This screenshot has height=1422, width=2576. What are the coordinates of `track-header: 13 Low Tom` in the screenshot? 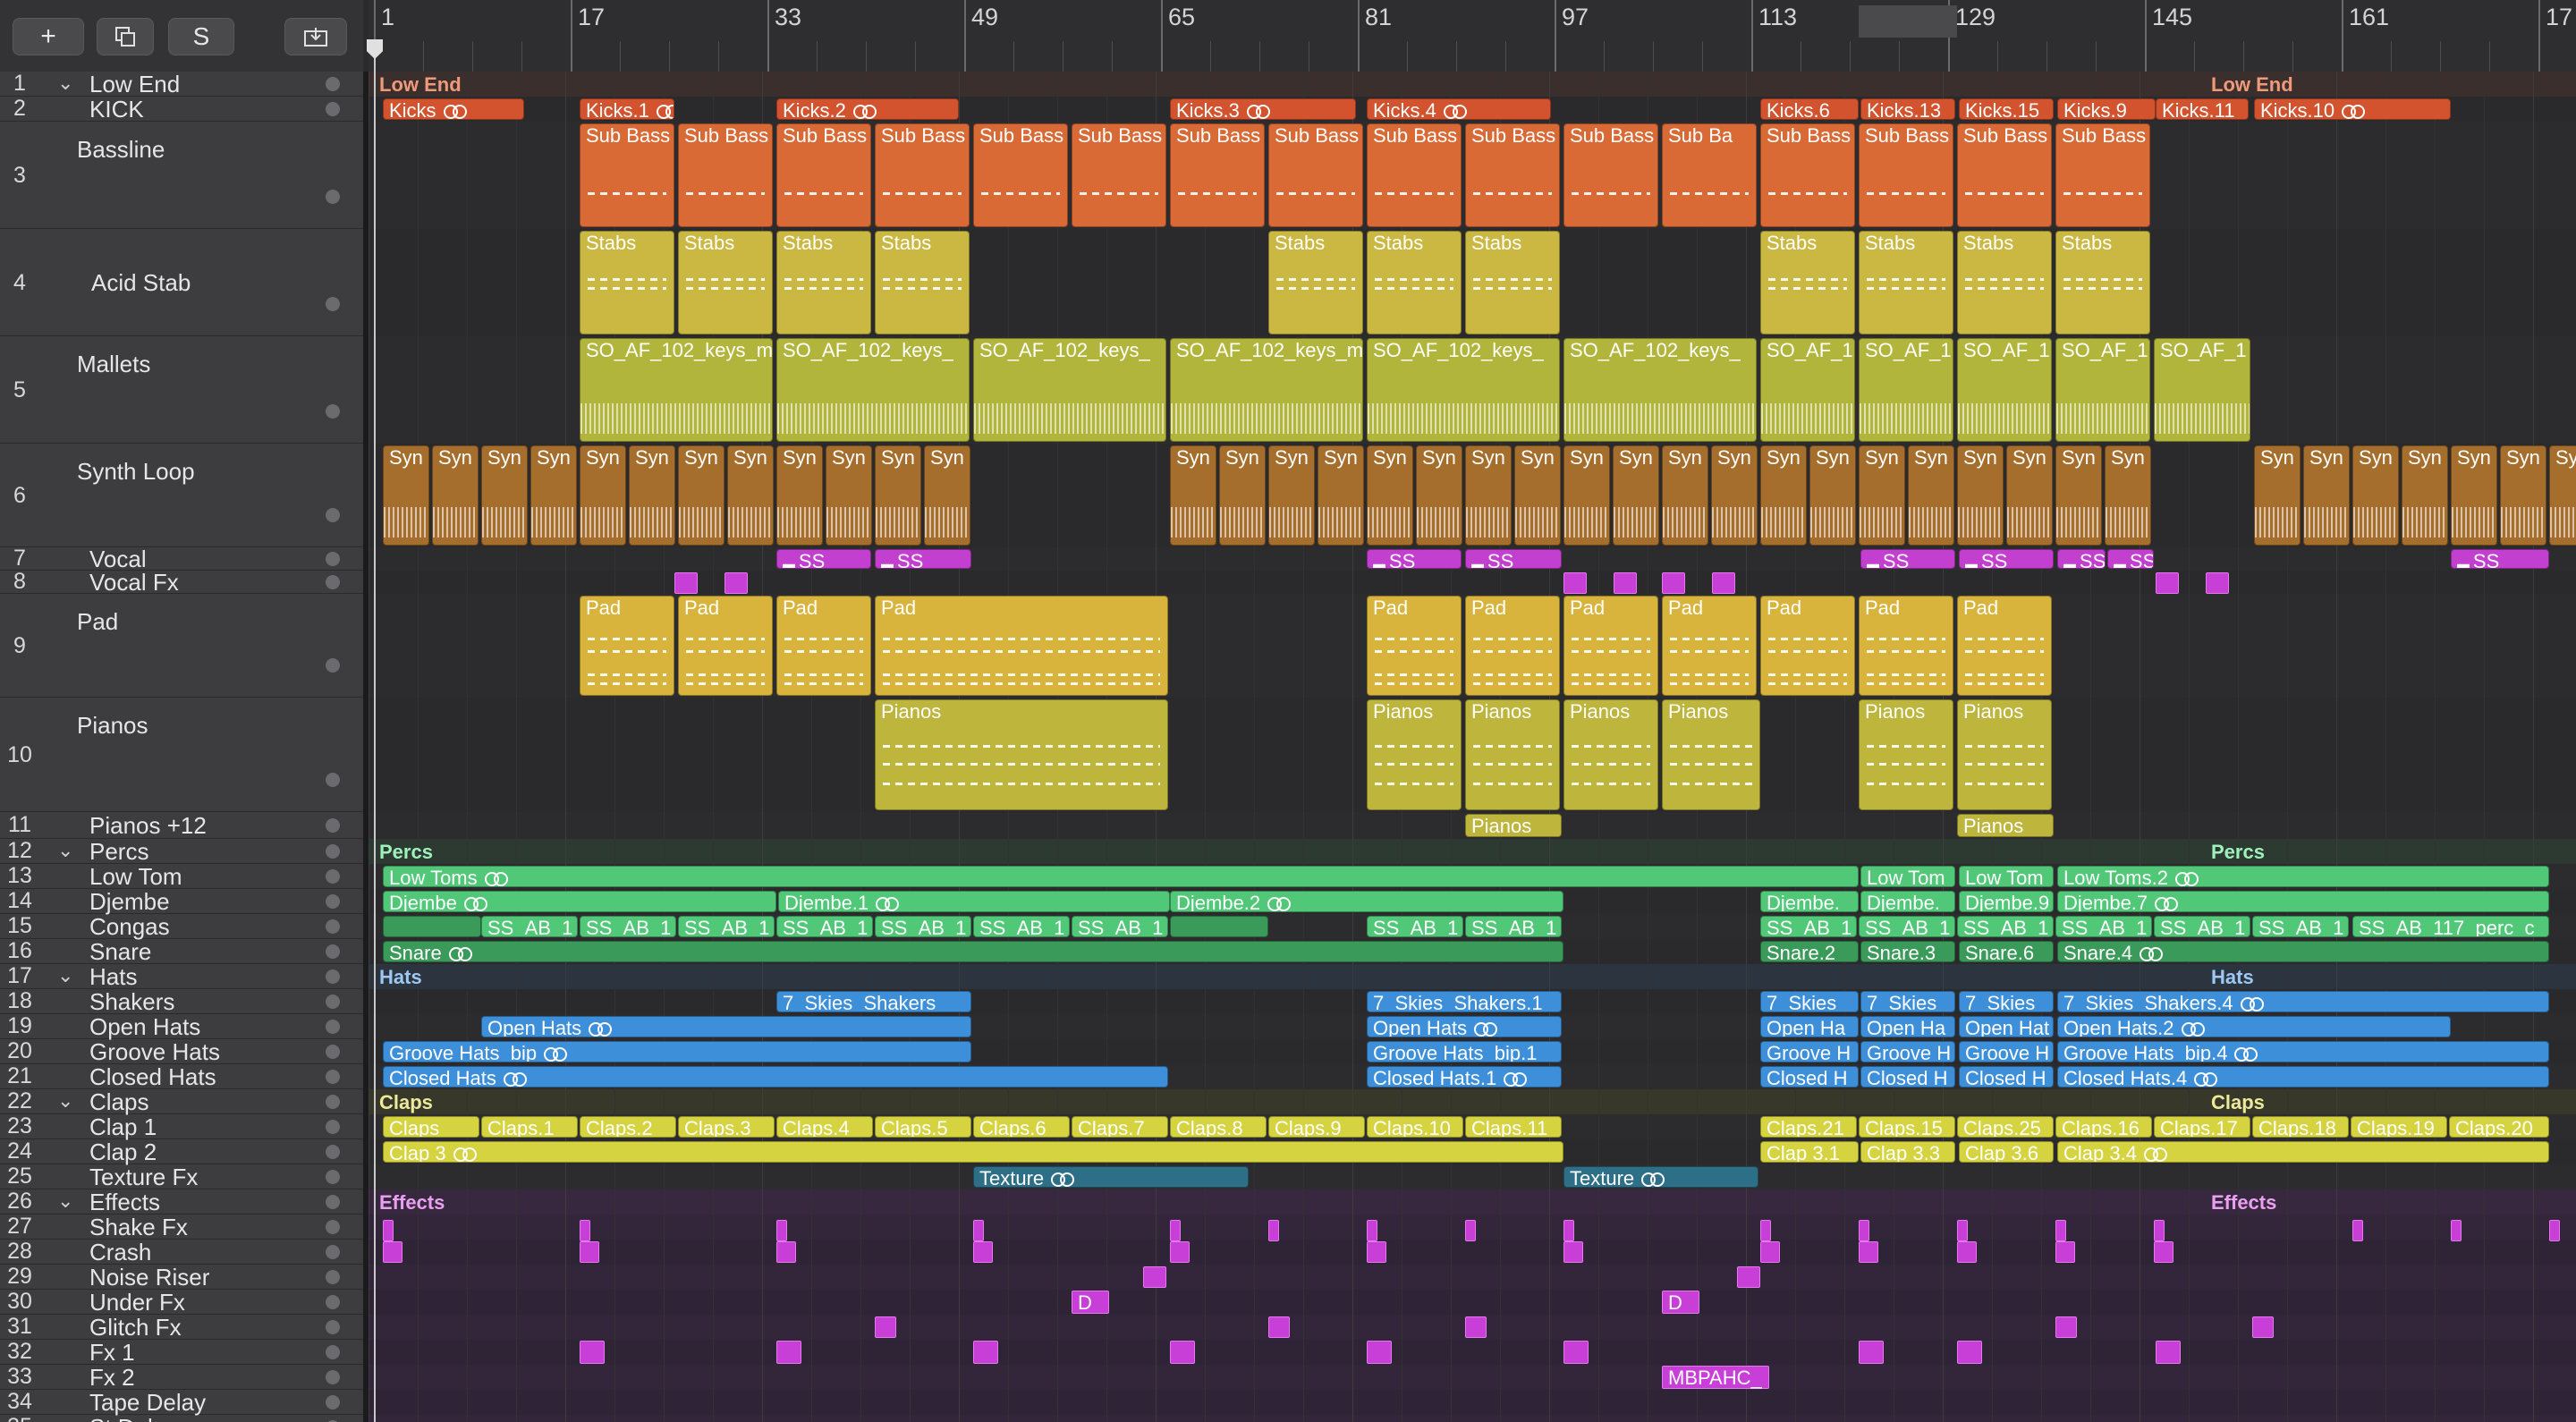 It's located at (181, 877).